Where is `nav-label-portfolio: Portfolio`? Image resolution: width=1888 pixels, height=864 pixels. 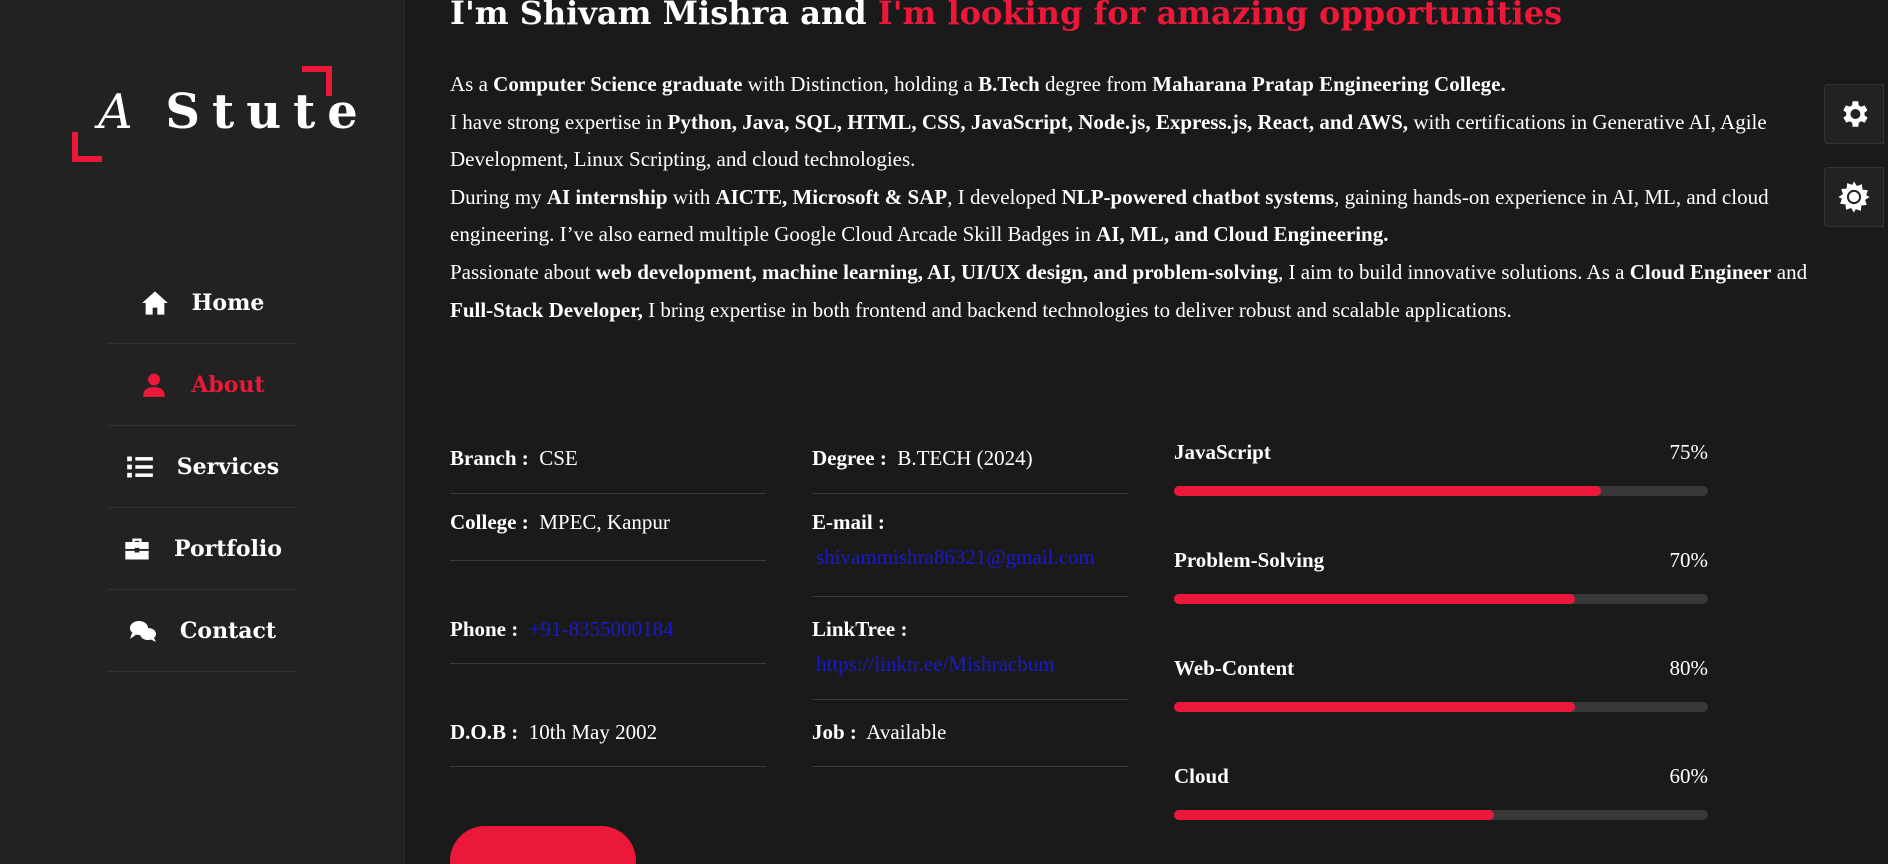
nav-label-portfolio: Portfolio is located at coordinates (228, 548).